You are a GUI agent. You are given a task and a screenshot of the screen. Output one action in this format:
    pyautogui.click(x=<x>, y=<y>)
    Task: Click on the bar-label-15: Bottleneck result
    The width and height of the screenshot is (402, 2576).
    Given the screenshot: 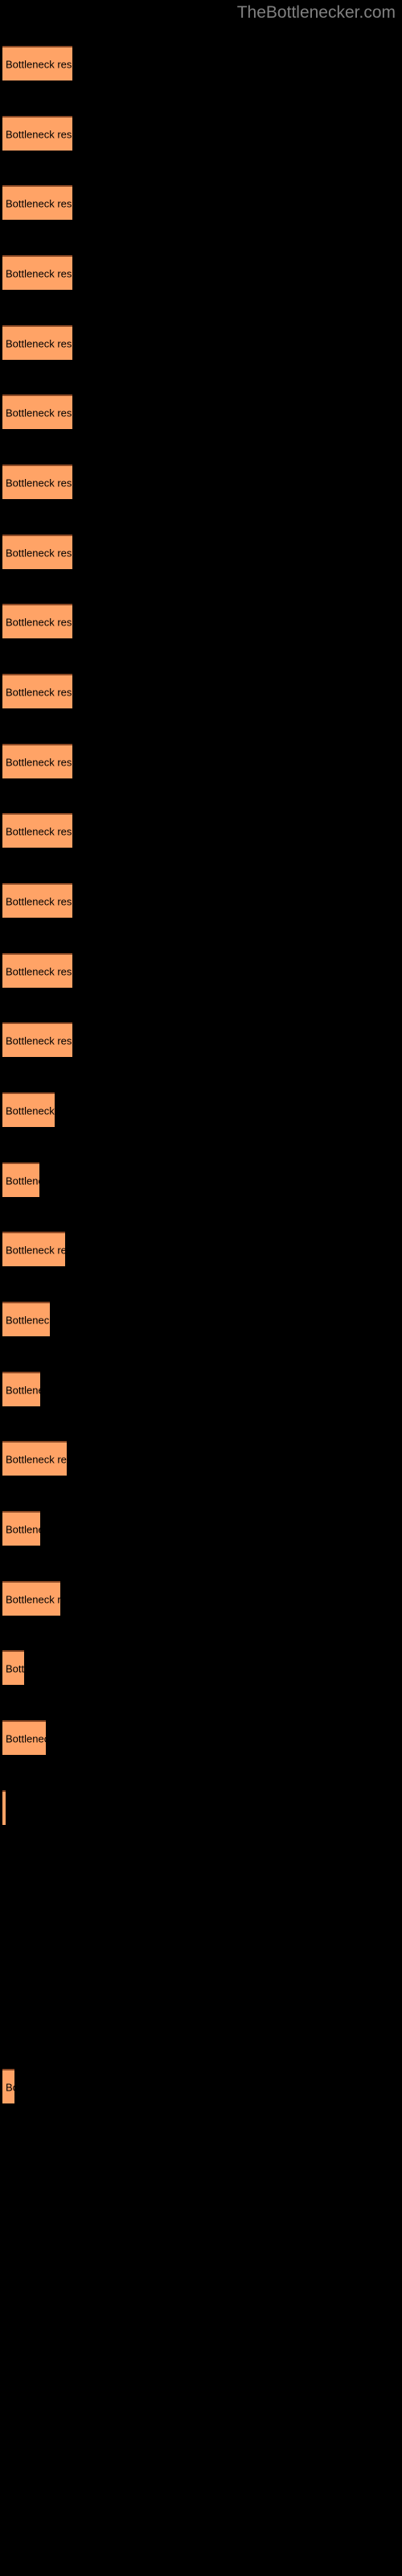 What is the action you would take?
    pyautogui.click(x=39, y=1040)
    